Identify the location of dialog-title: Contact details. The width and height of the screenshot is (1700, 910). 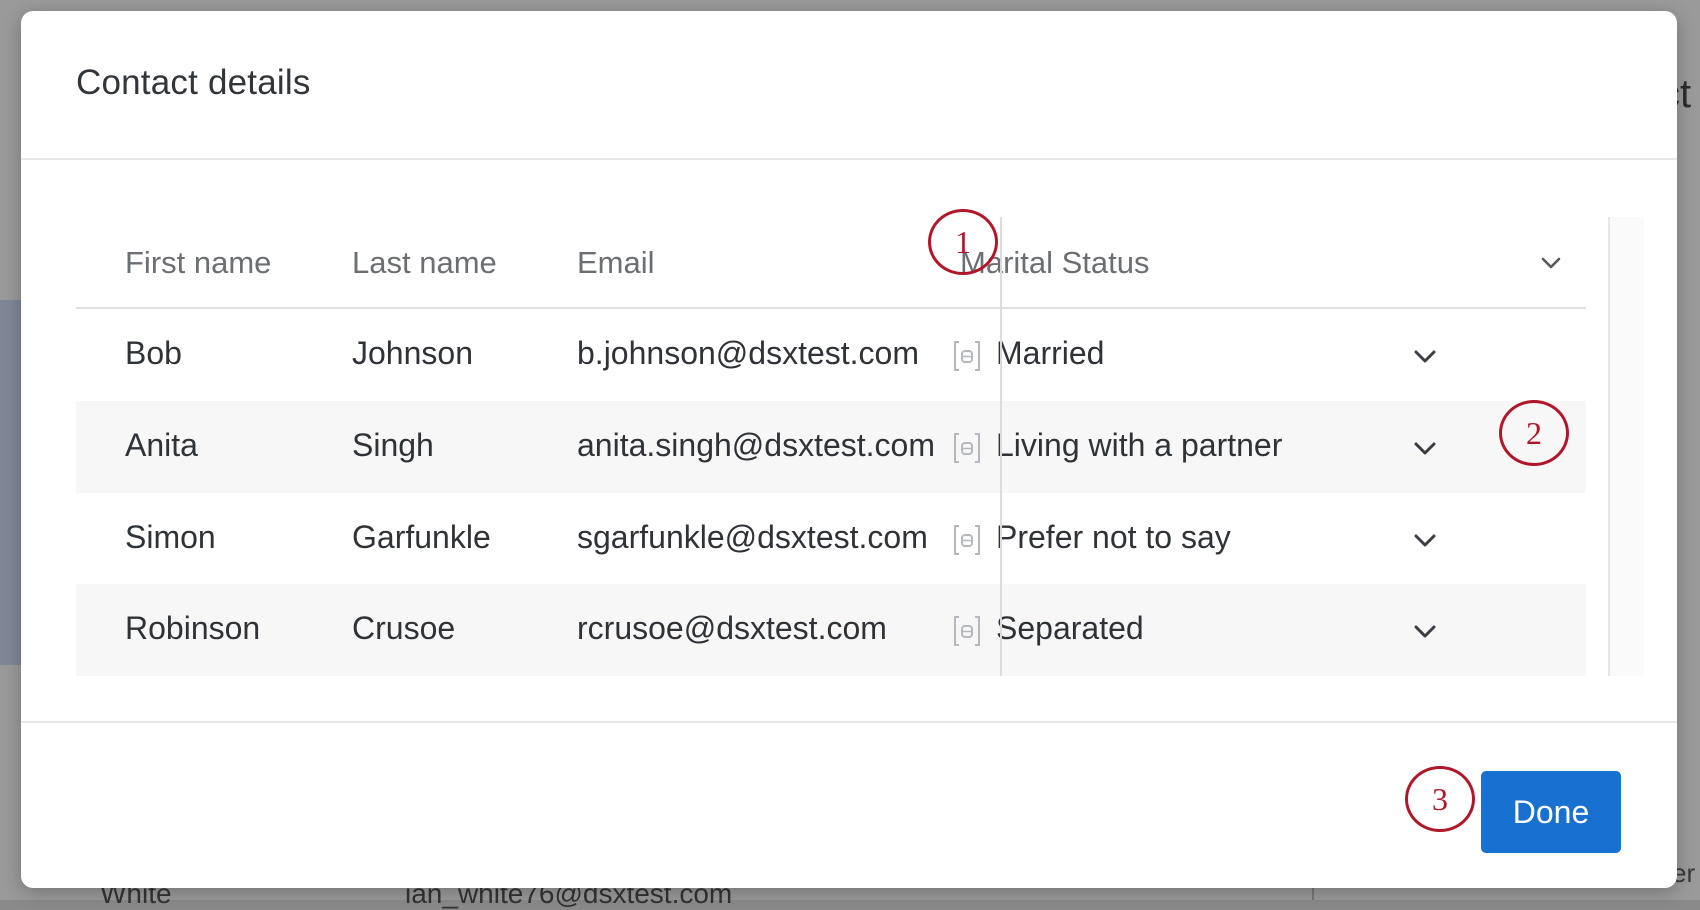
(193, 82).